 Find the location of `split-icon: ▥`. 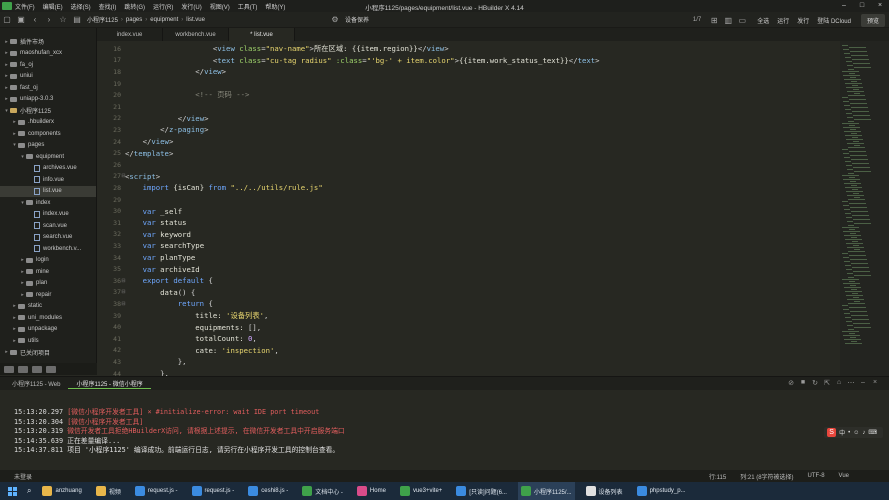

split-icon: ▥ is located at coordinates (728, 20).